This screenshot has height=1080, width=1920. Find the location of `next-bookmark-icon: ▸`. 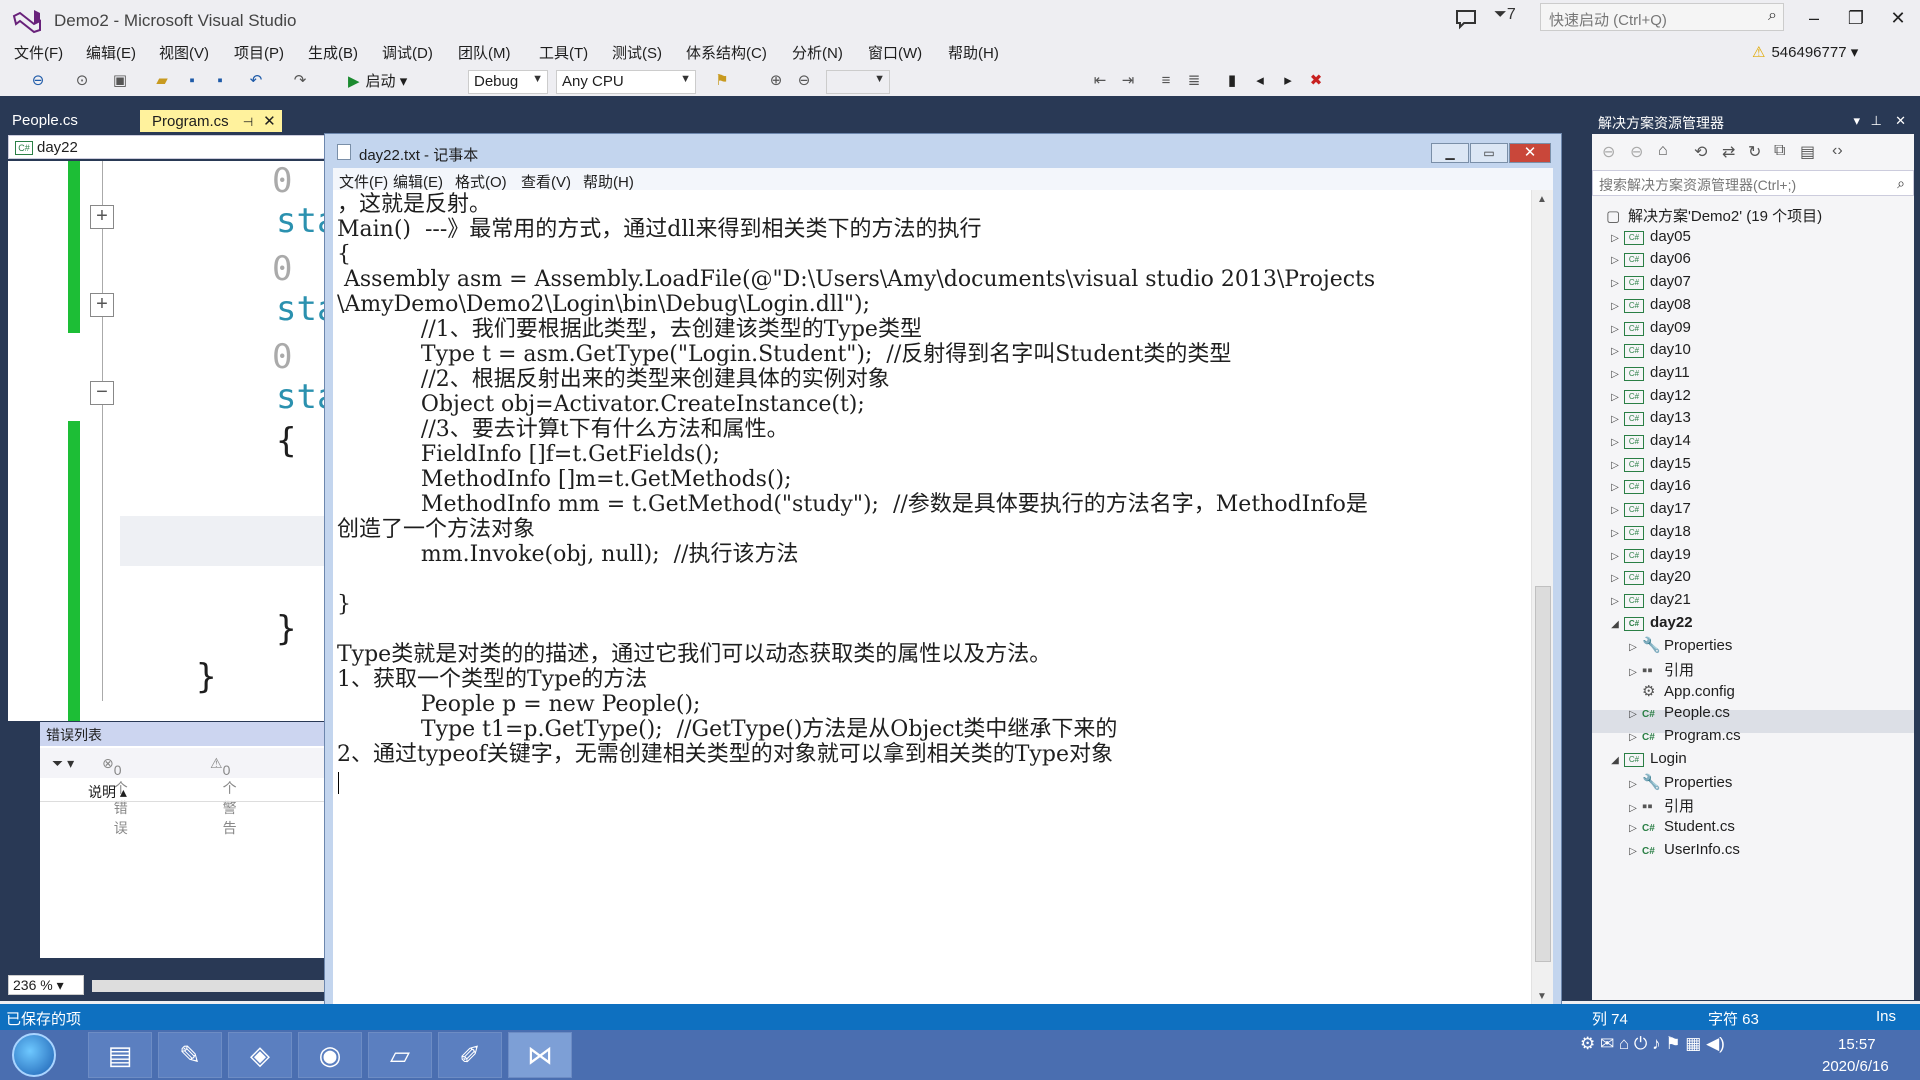

next-bookmark-icon: ▸ is located at coordinates (1288, 81).